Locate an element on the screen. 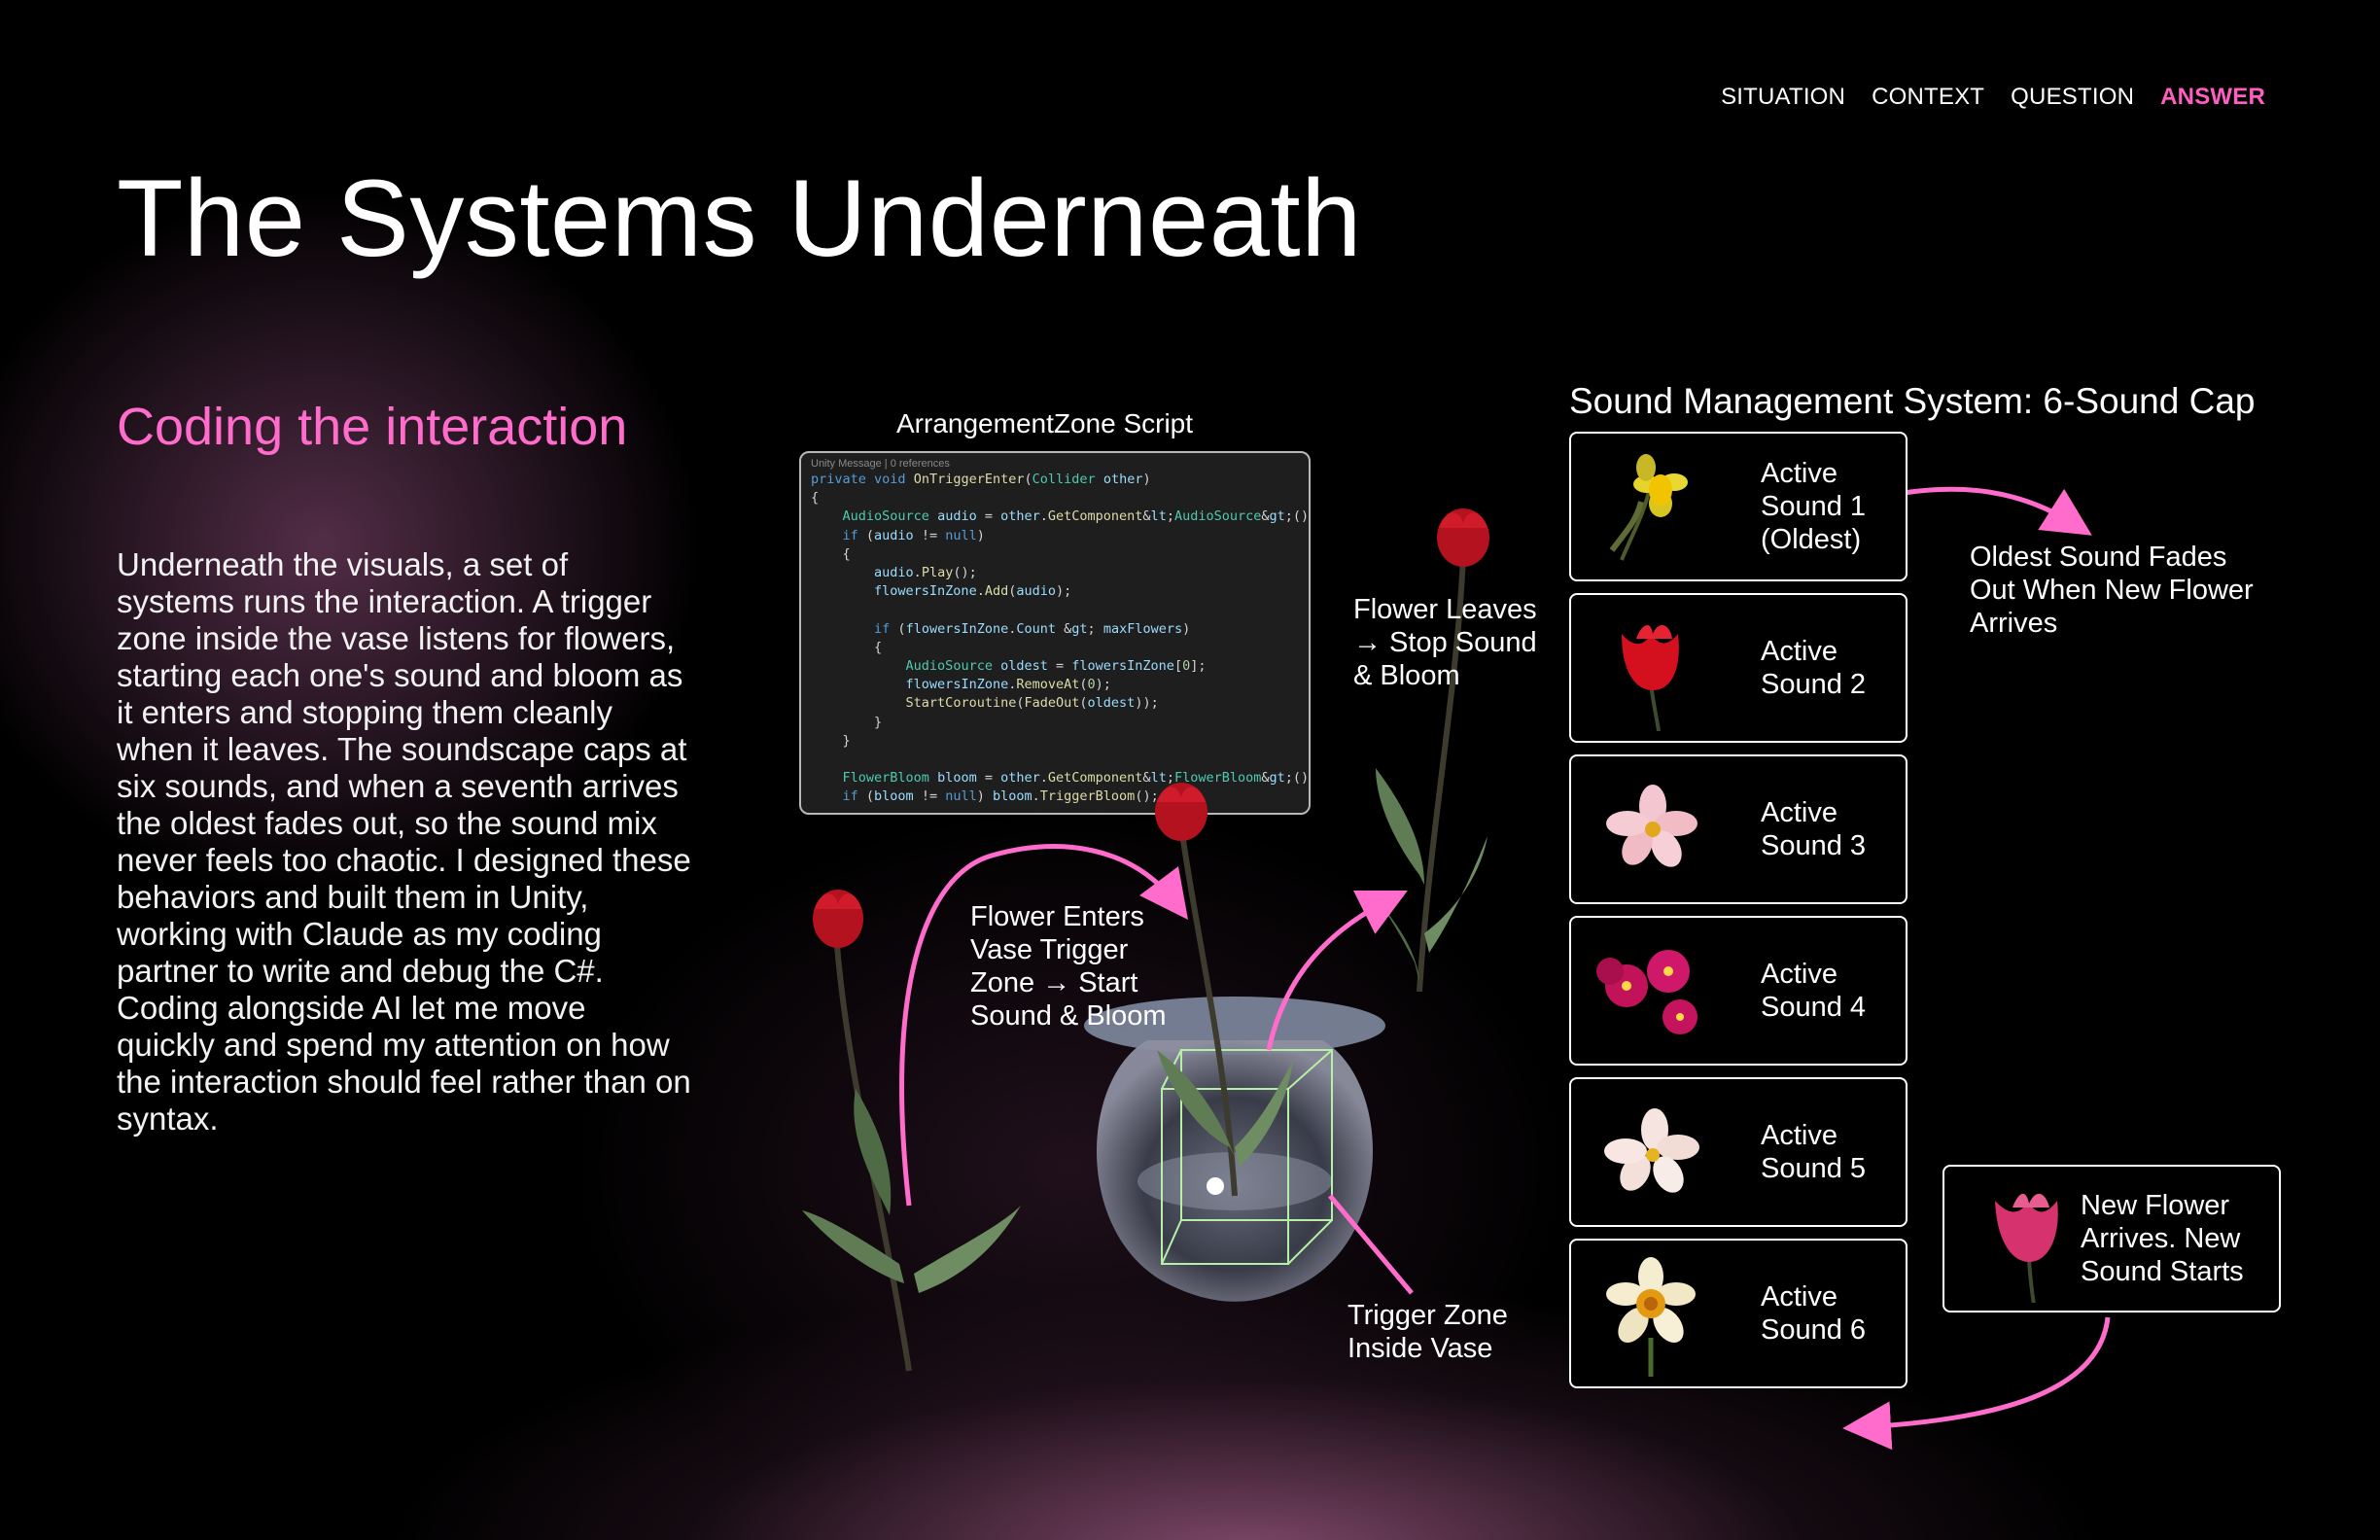  section-subtitle: Coding the interaction is located at coordinates (372, 427).